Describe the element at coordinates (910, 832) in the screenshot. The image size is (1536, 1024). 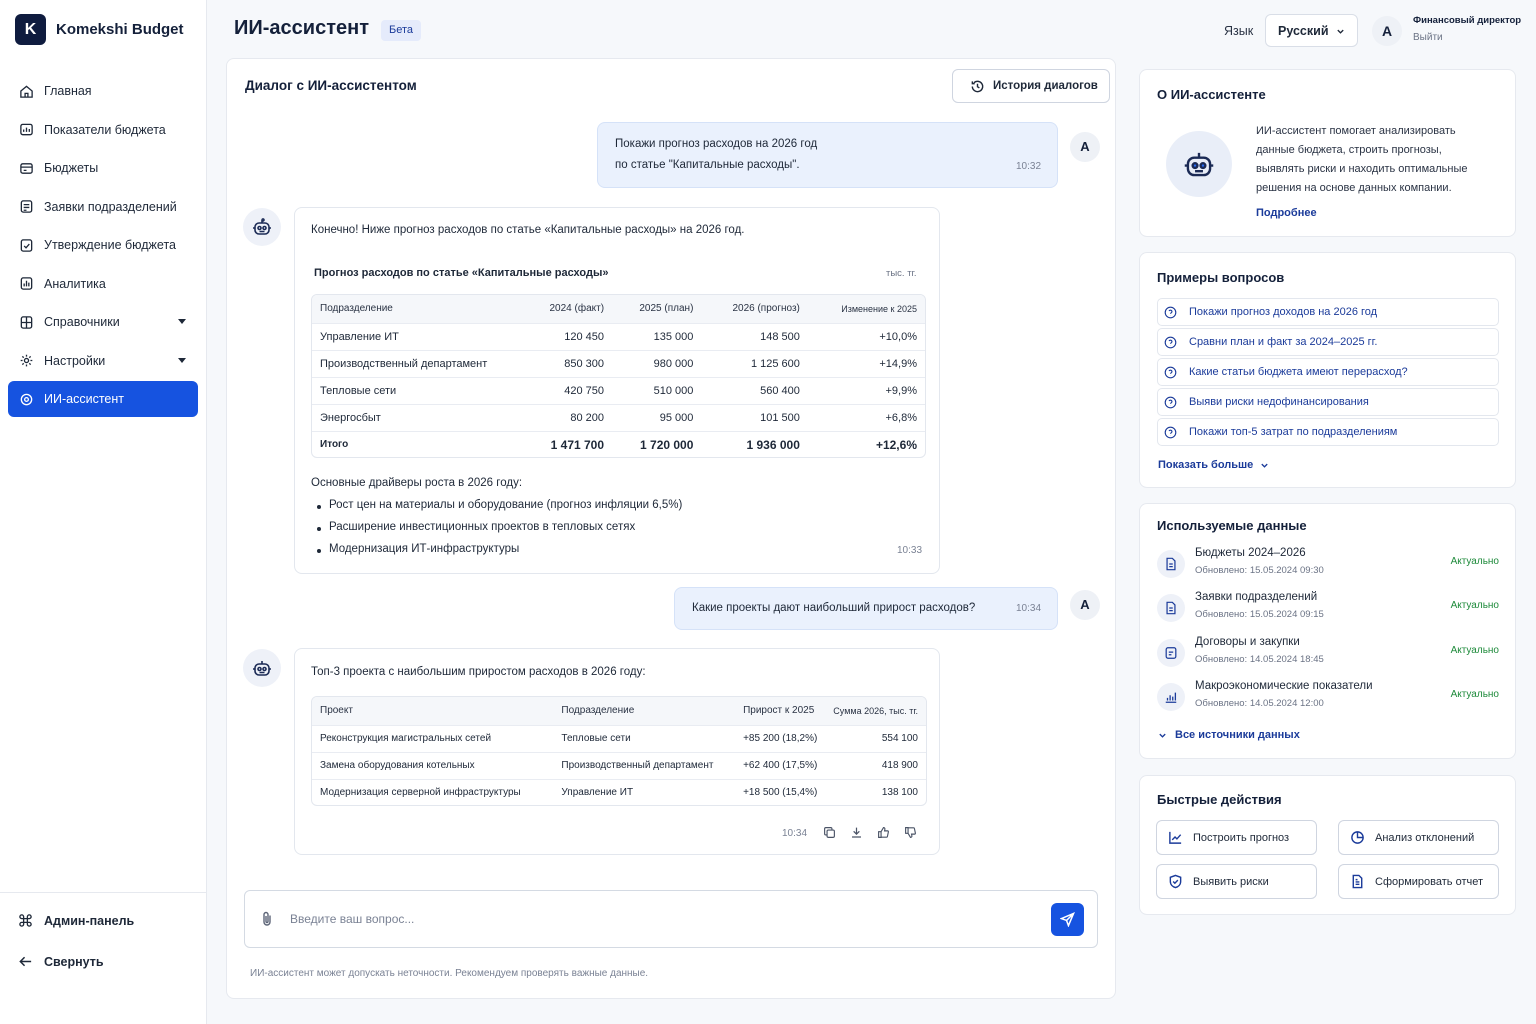
I see `thumbs-down-icon` at that location.